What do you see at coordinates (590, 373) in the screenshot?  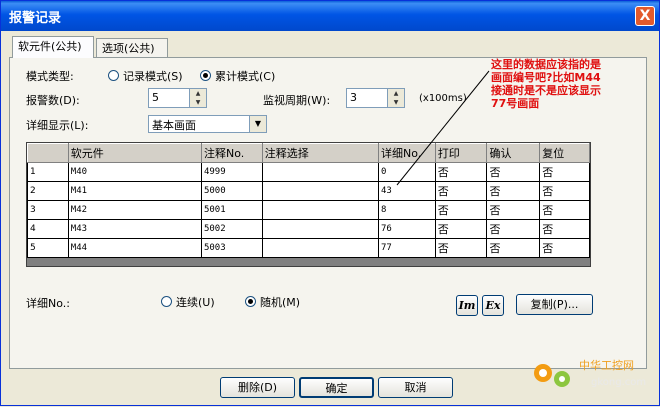 I see `gkong-watermark: 中华工控网 gkong.com` at bounding box center [590, 373].